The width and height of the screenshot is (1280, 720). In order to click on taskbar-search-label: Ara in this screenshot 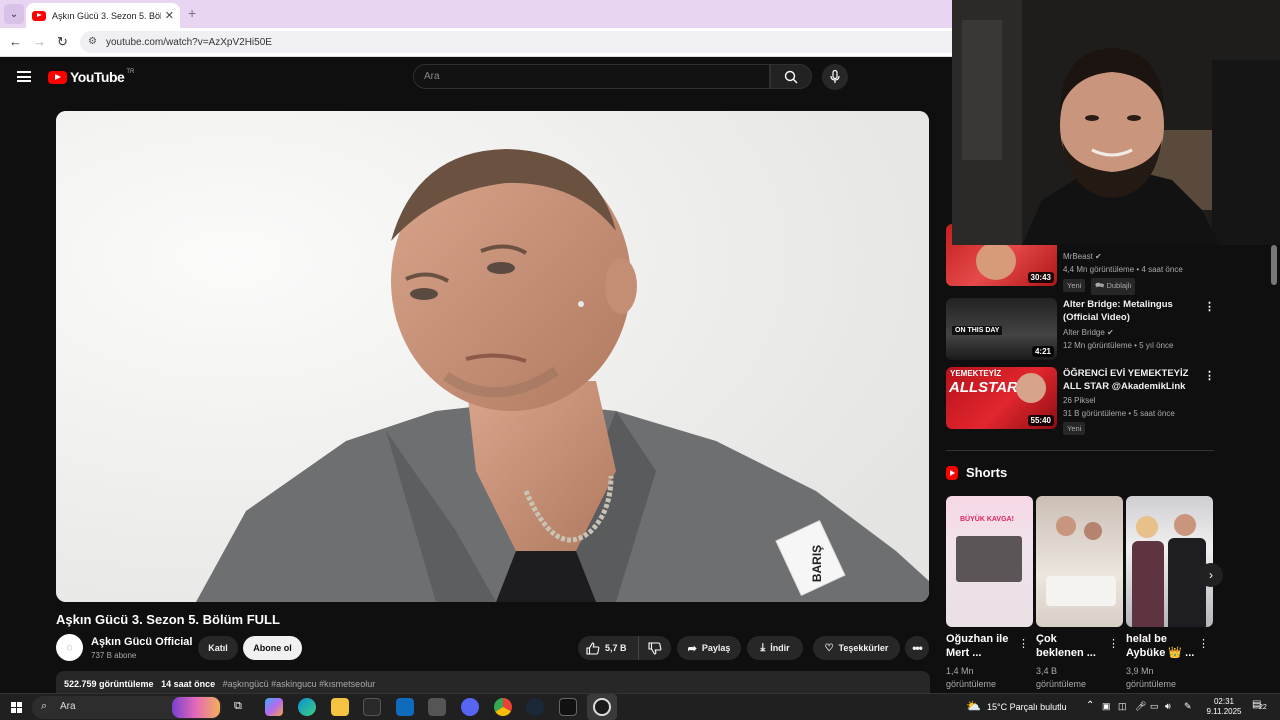, I will do `click(68, 706)`.